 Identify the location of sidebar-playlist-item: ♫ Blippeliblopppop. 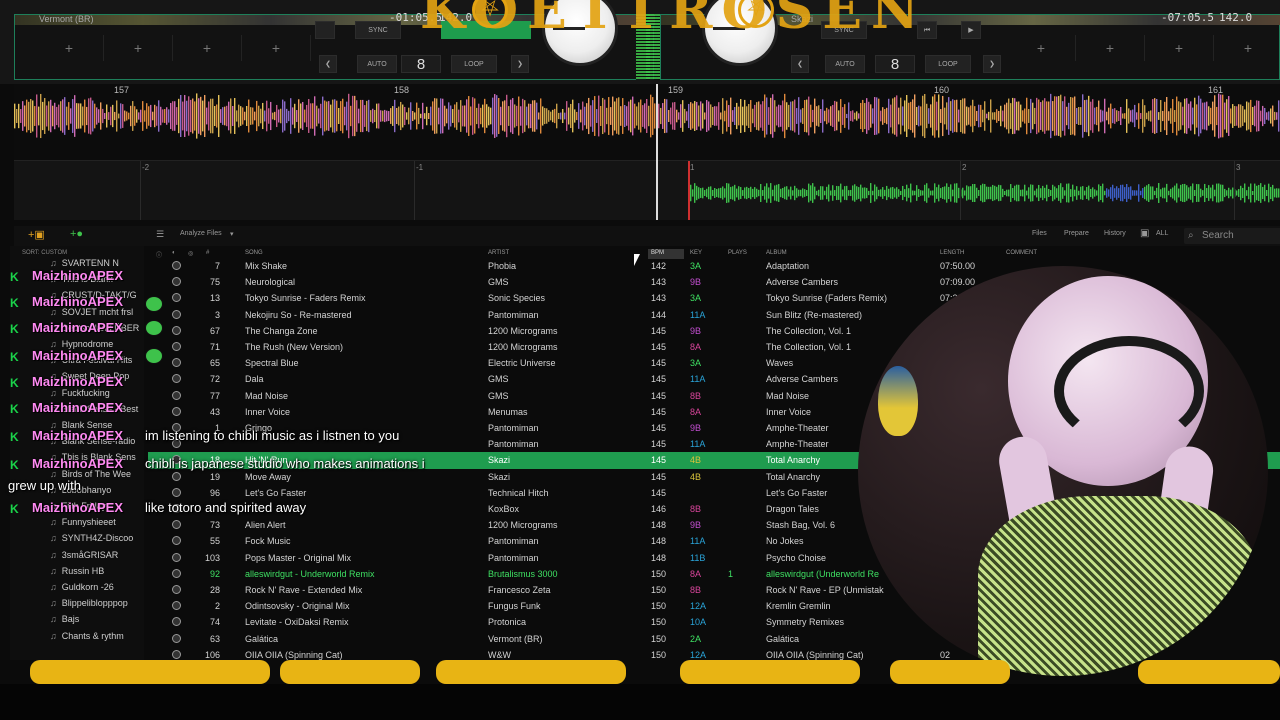
(100, 606).